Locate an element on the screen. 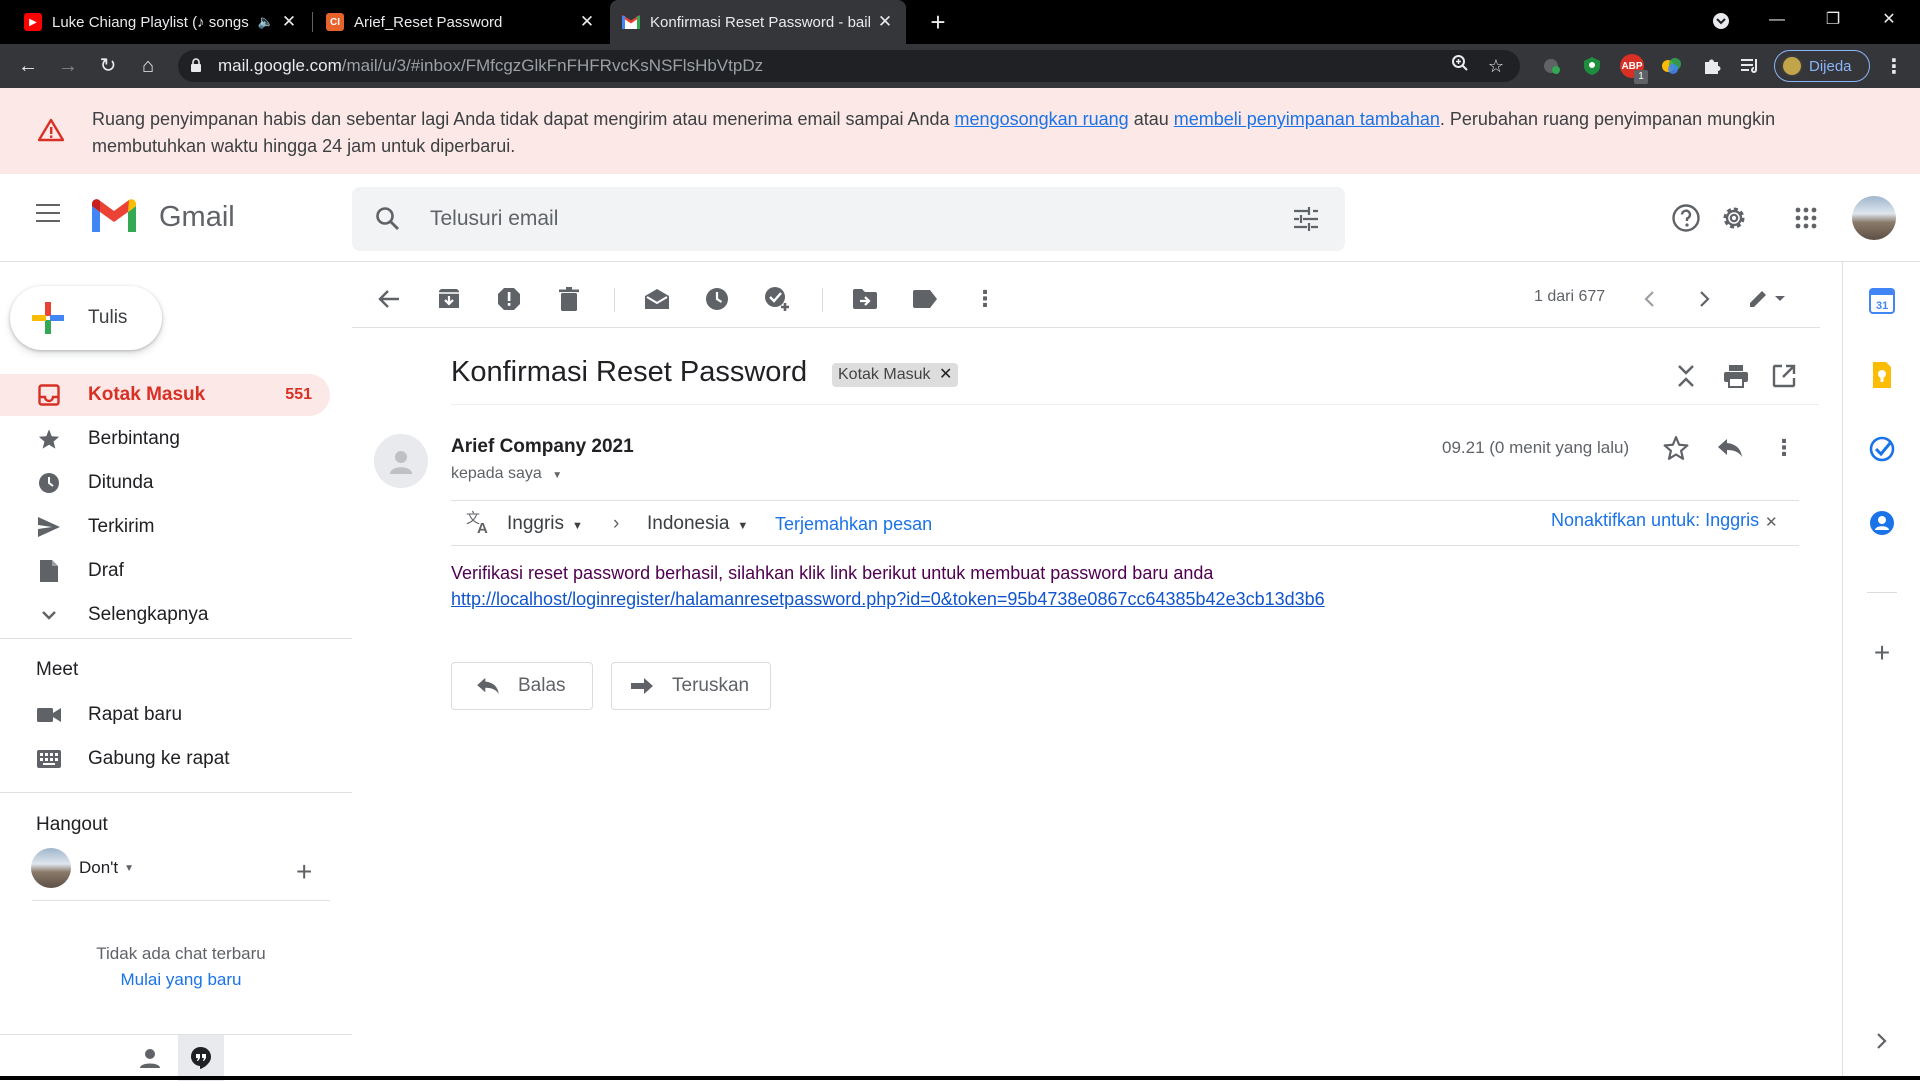 The image size is (1920, 1081). tab-search-button is located at coordinates (1721, 20).